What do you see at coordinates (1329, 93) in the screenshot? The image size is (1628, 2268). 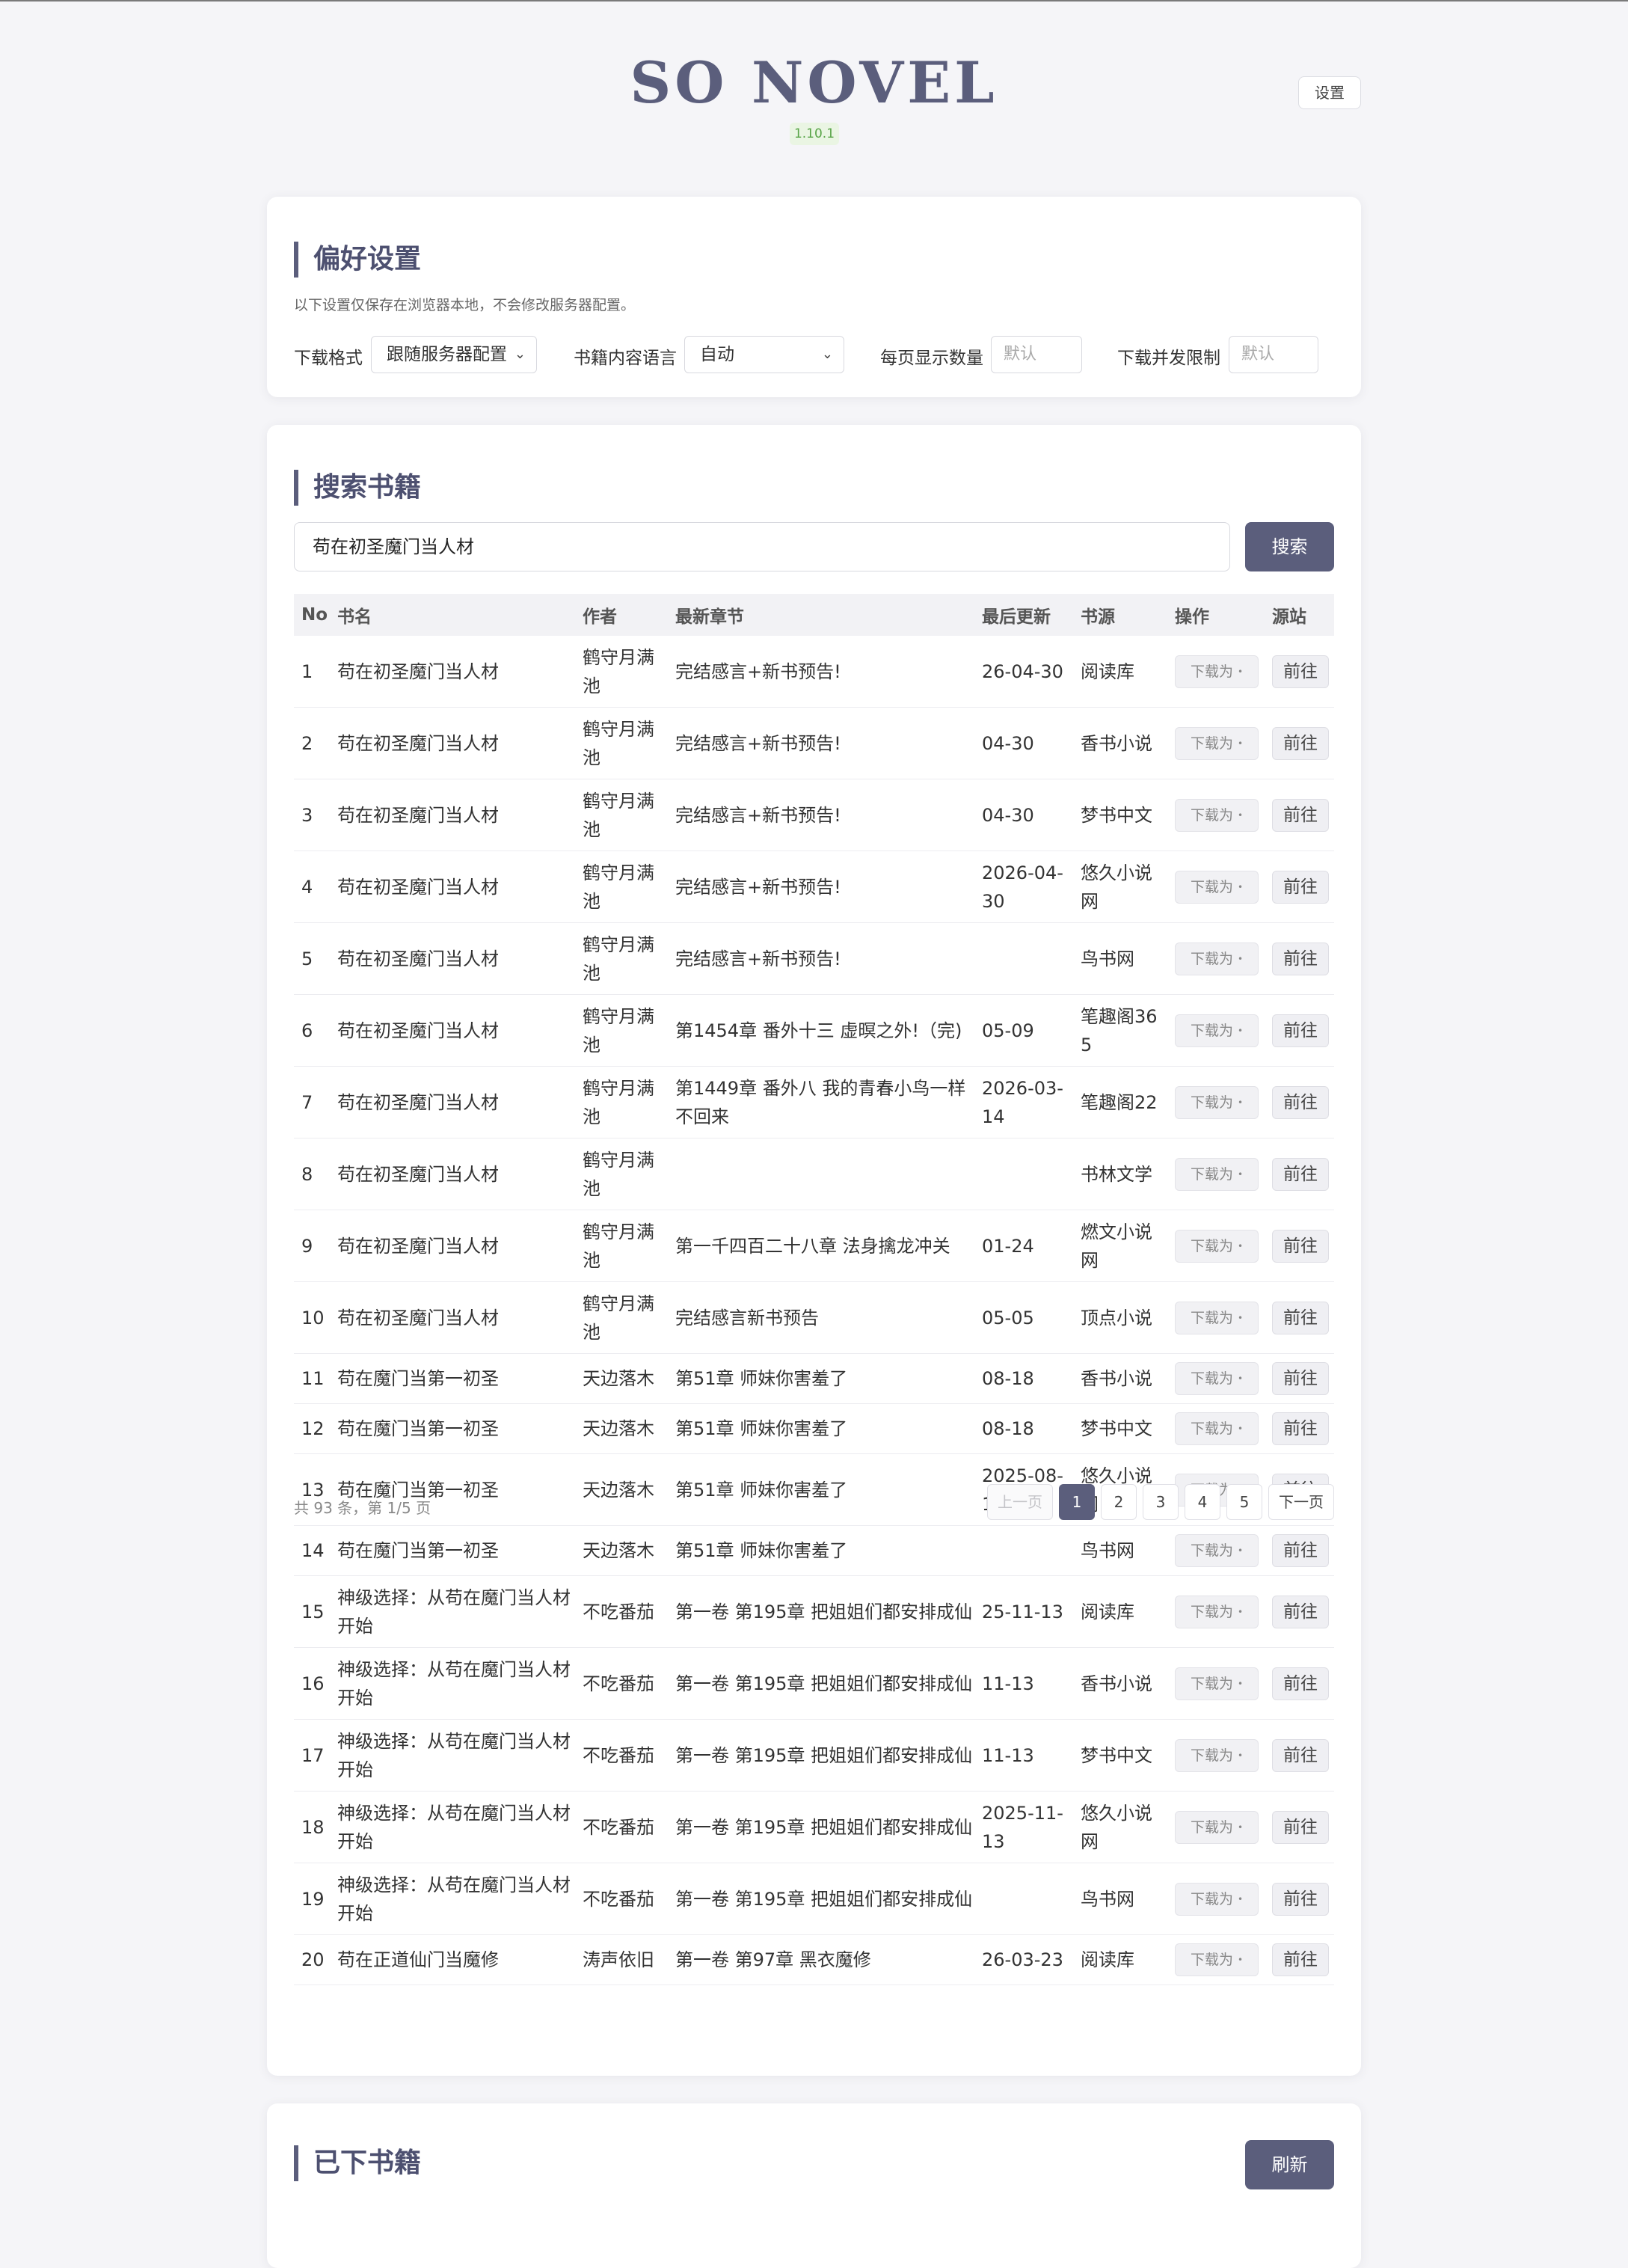 I see `settings-button: 设置` at bounding box center [1329, 93].